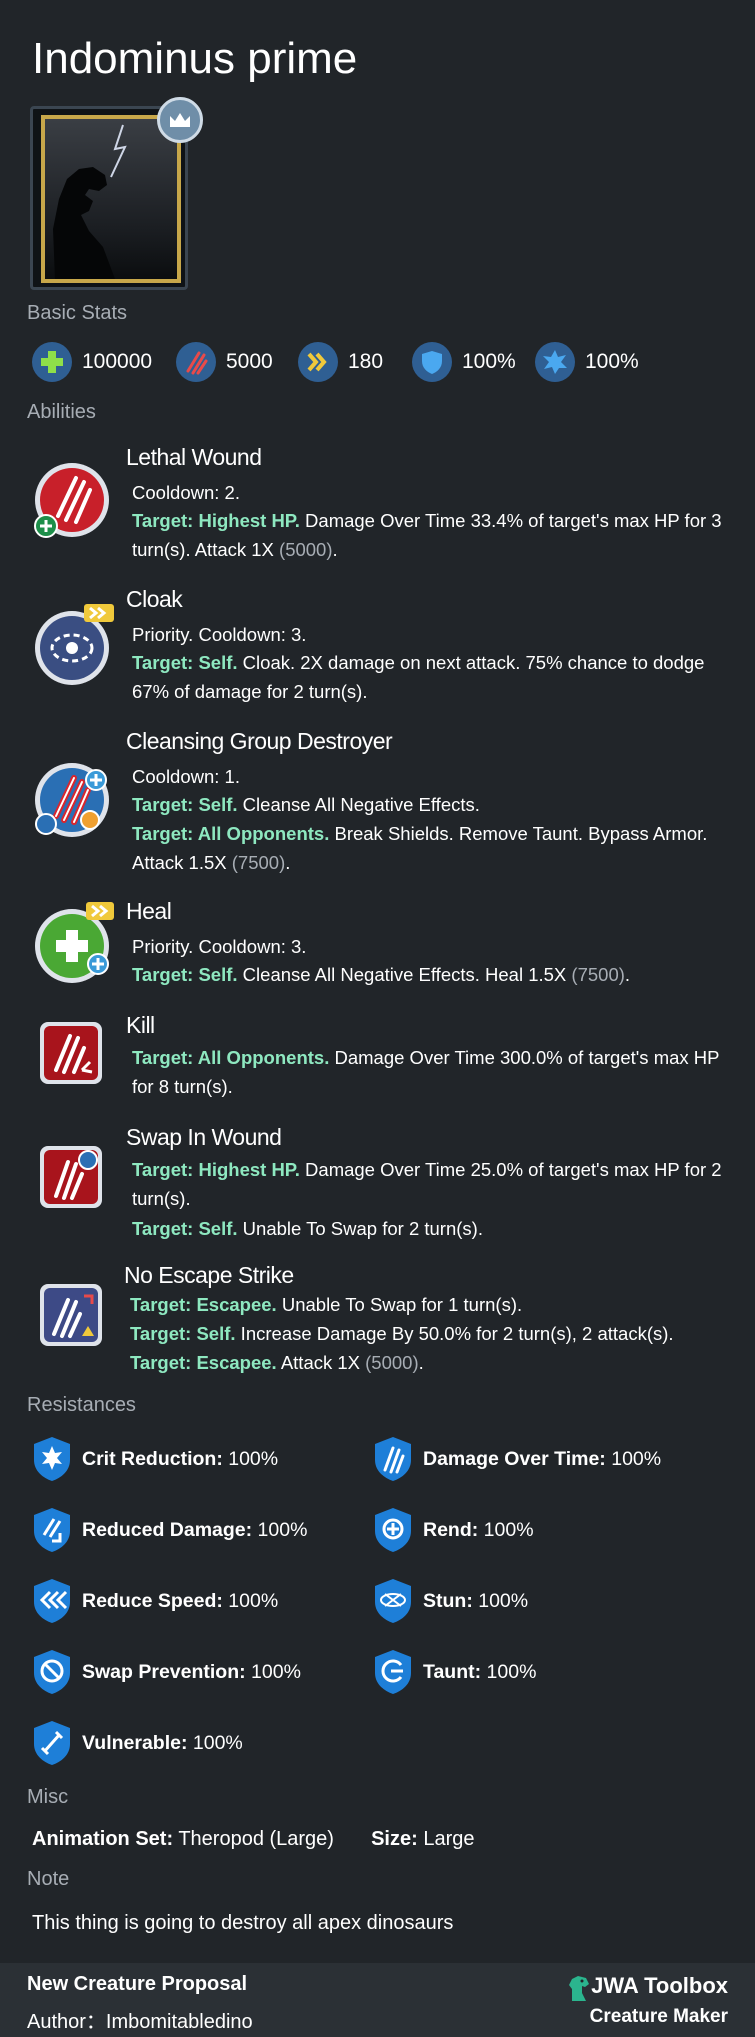  Describe the element at coordinates (155, 1601) in the screenshot. I see `resistance-reduce-speed: Reduce Speed: 100%` at that location.